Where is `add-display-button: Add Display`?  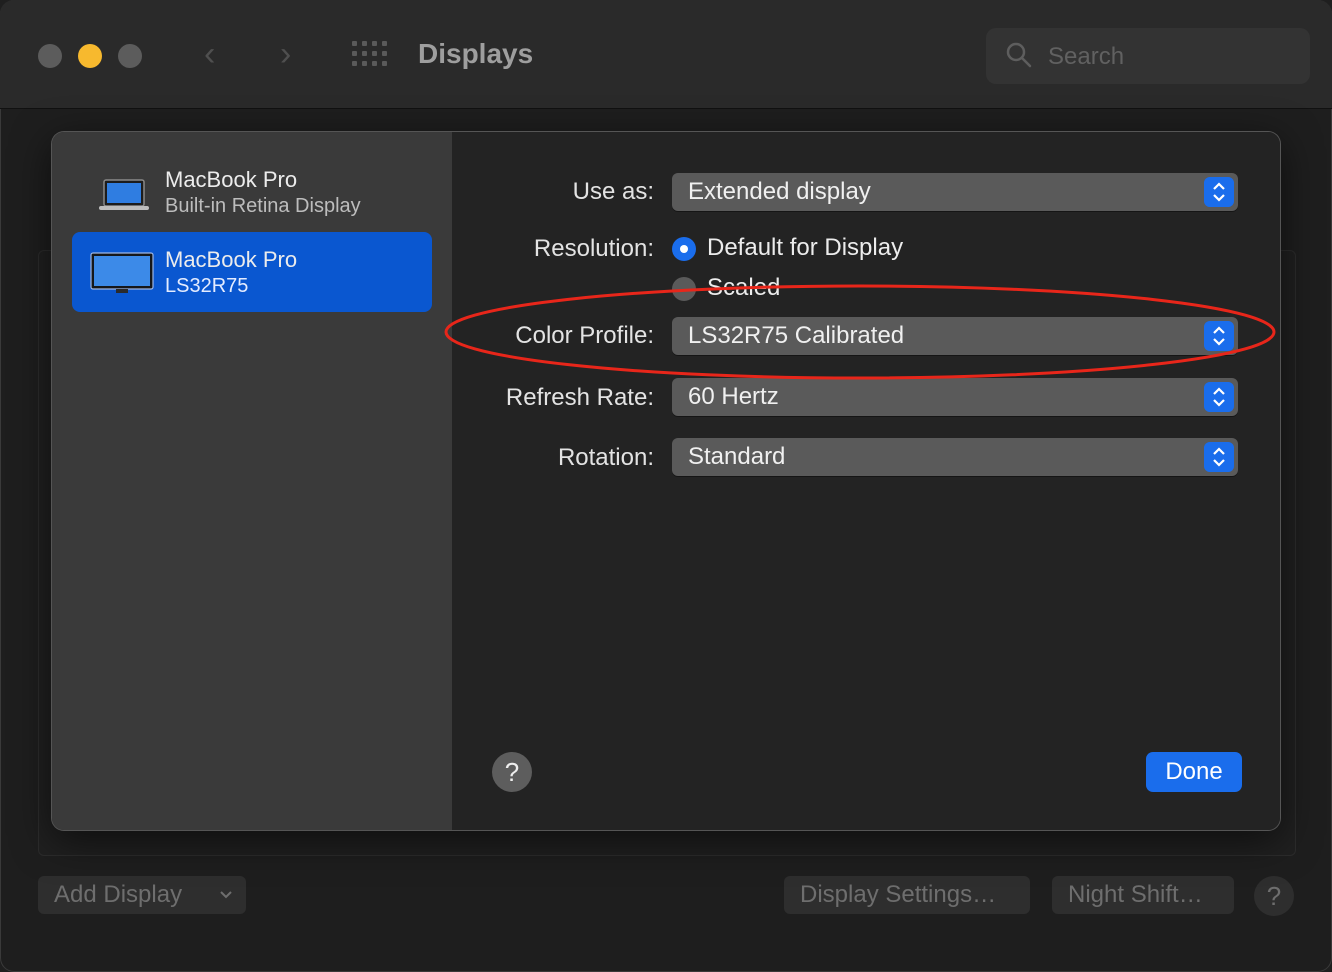
add-display-button: Add Display is located at coordinates (142, 895).